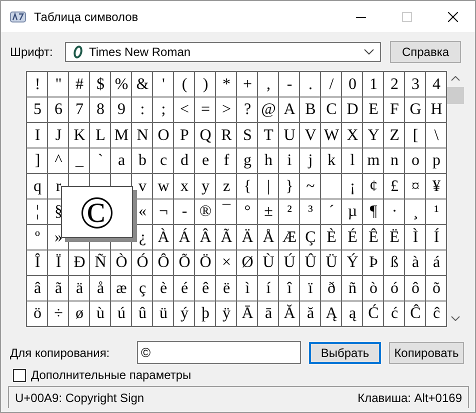 The height and width of the screenshot is (413, 476). What do you see at coordinates (352, 161) in the screenshot?
I see `character-cell: l` at bounding box center [352, 161].